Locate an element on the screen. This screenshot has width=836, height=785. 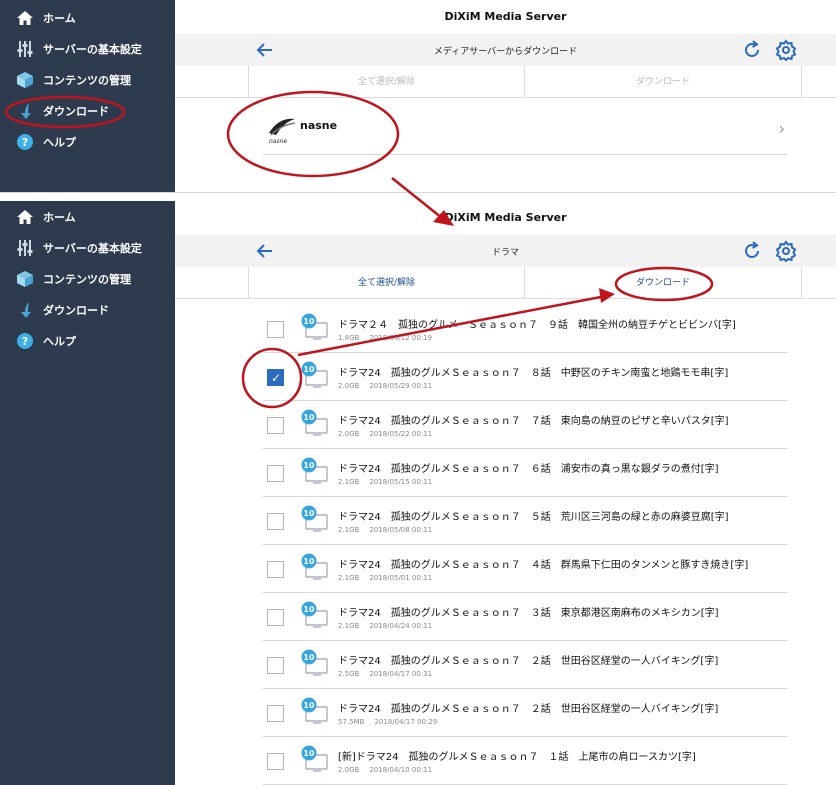
item-meta: 2.1GB 2018/04/24 00:11 is located at coordinates (390, 626).